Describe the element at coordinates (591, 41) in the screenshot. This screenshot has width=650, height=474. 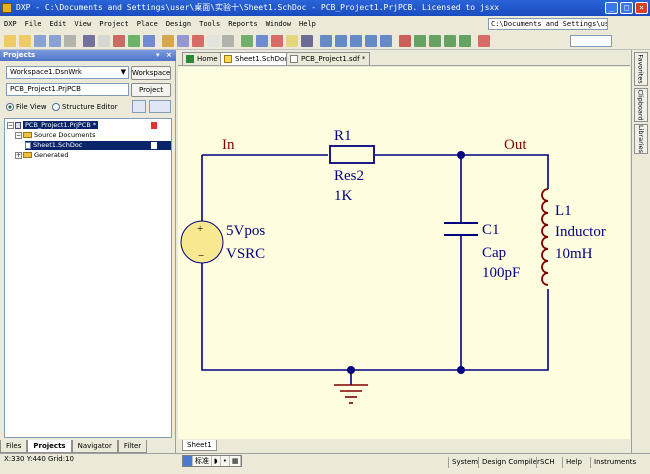
I see `zoom-combo` at that location.